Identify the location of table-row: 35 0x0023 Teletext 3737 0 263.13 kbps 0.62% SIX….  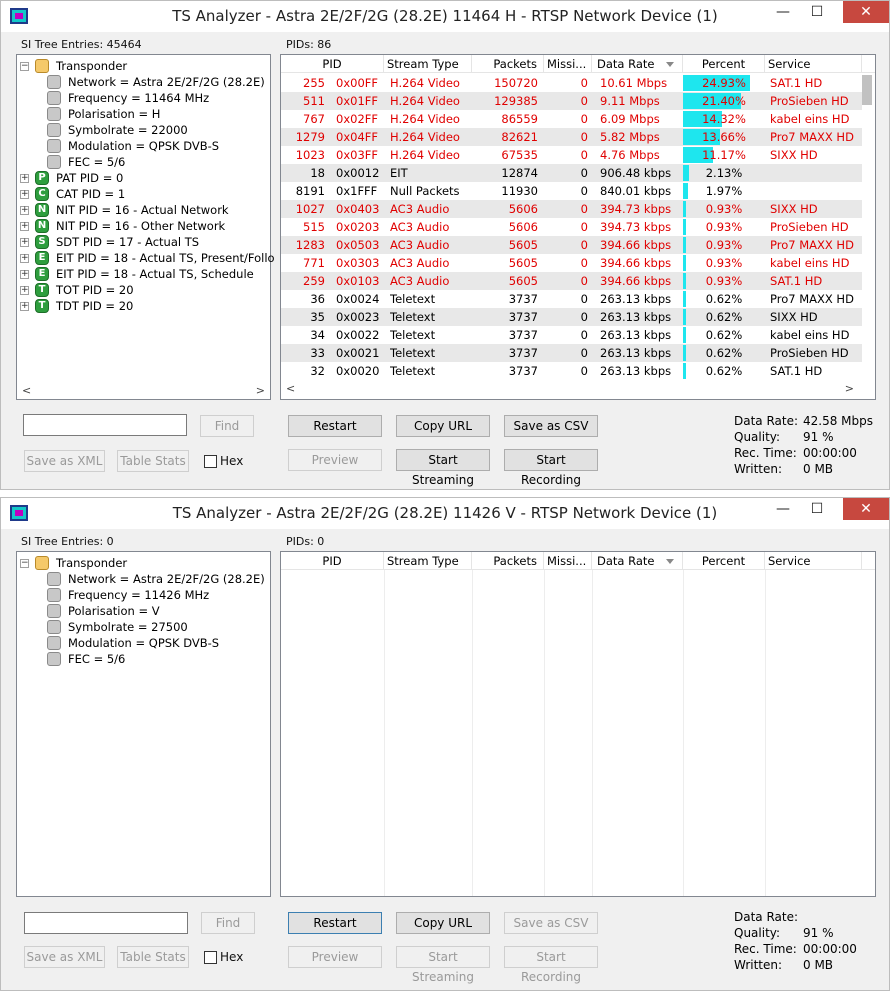
(571, 317).